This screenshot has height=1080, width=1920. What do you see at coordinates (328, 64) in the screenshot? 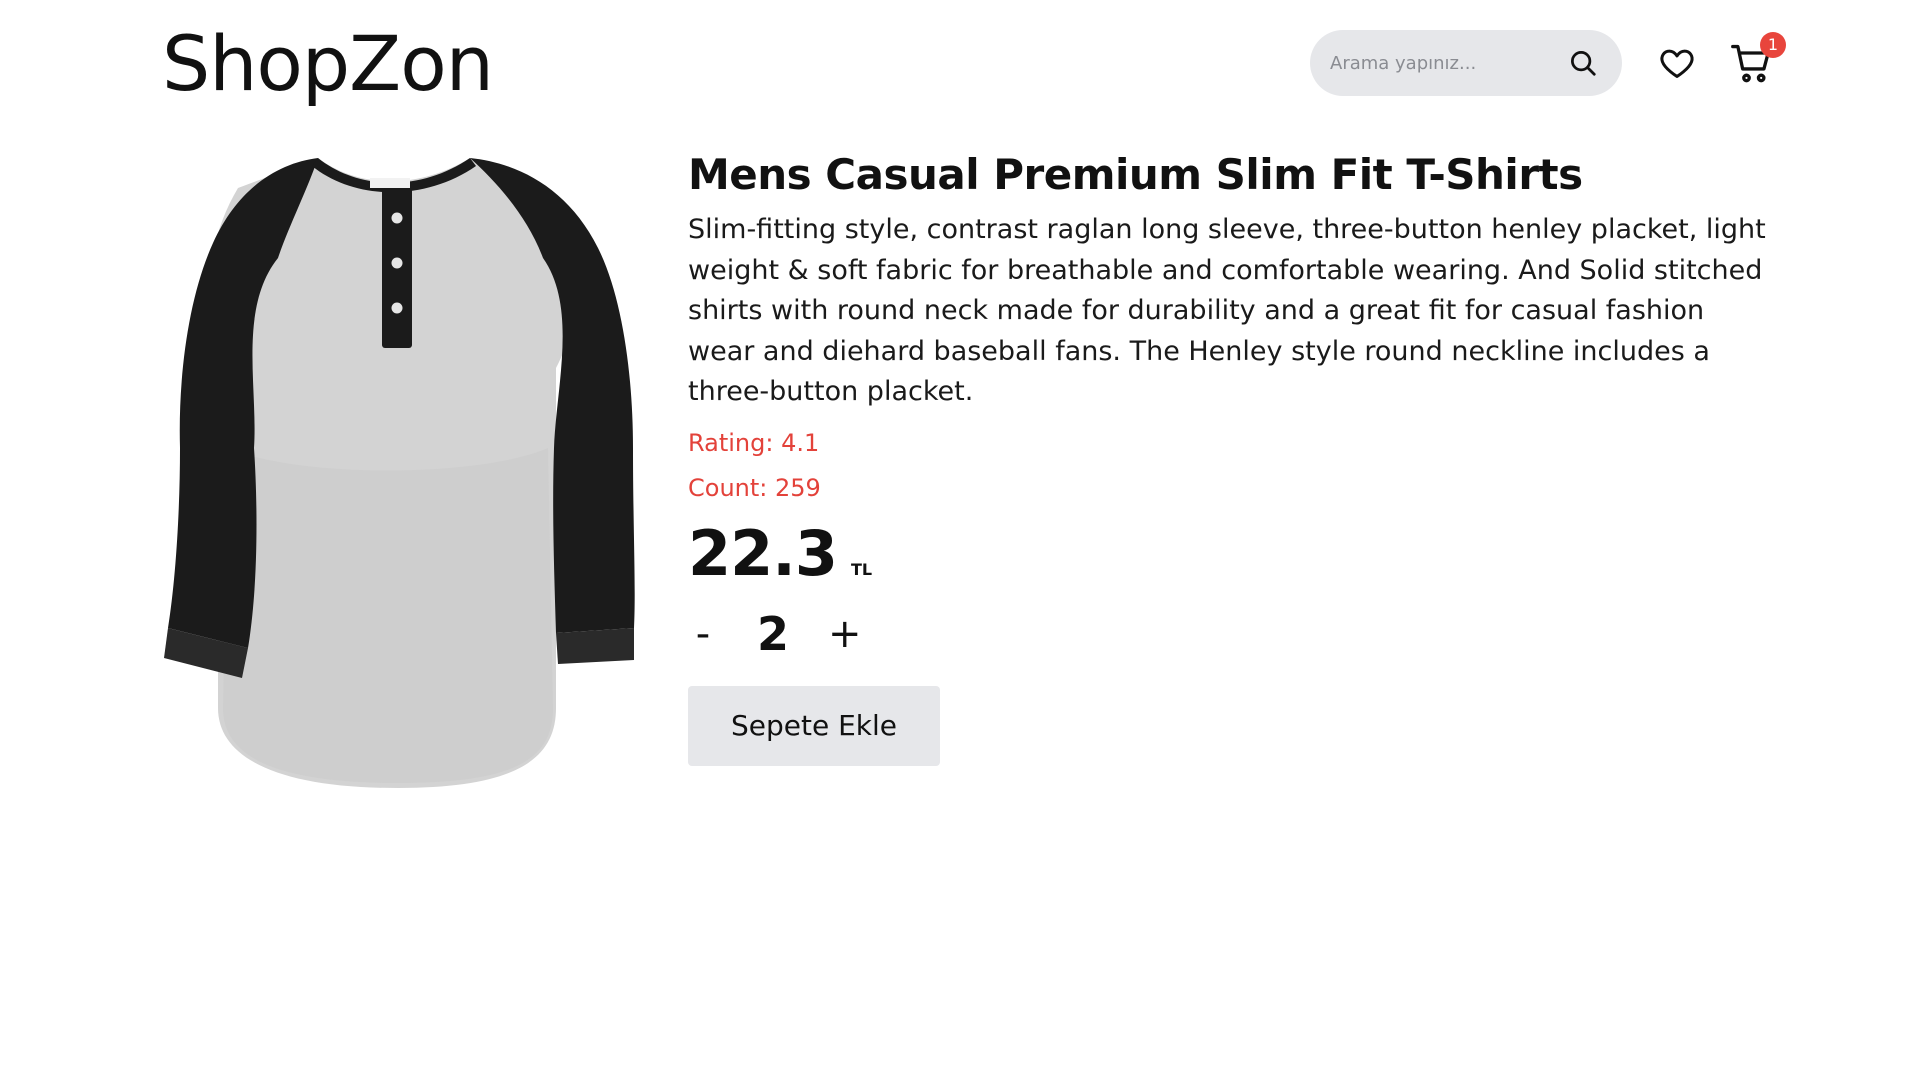
I see `site-logo: ShopZon` at bounding box center [328, 64].